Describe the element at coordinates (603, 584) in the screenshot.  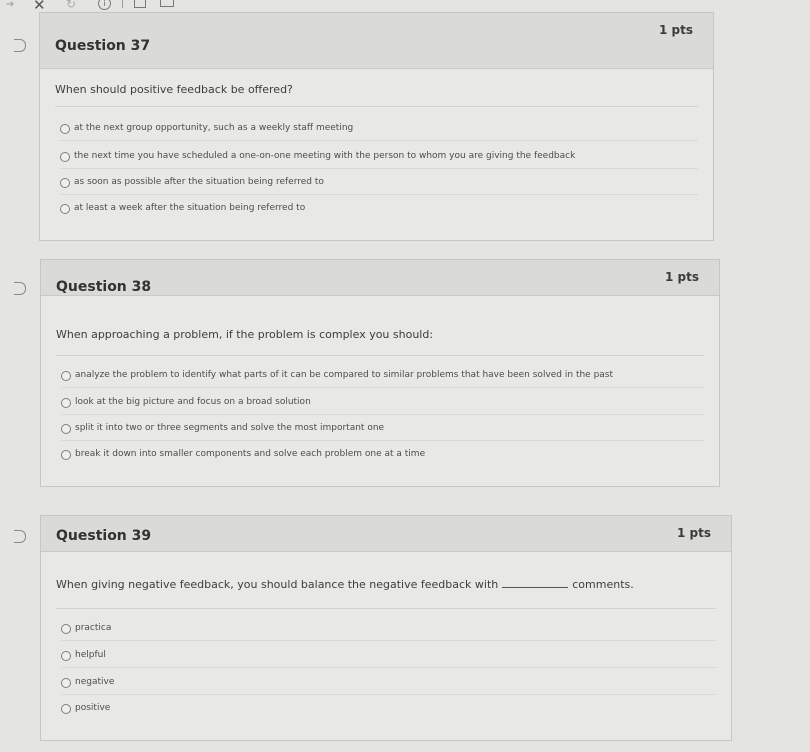
I see `question-text-after: comments.` at that location.